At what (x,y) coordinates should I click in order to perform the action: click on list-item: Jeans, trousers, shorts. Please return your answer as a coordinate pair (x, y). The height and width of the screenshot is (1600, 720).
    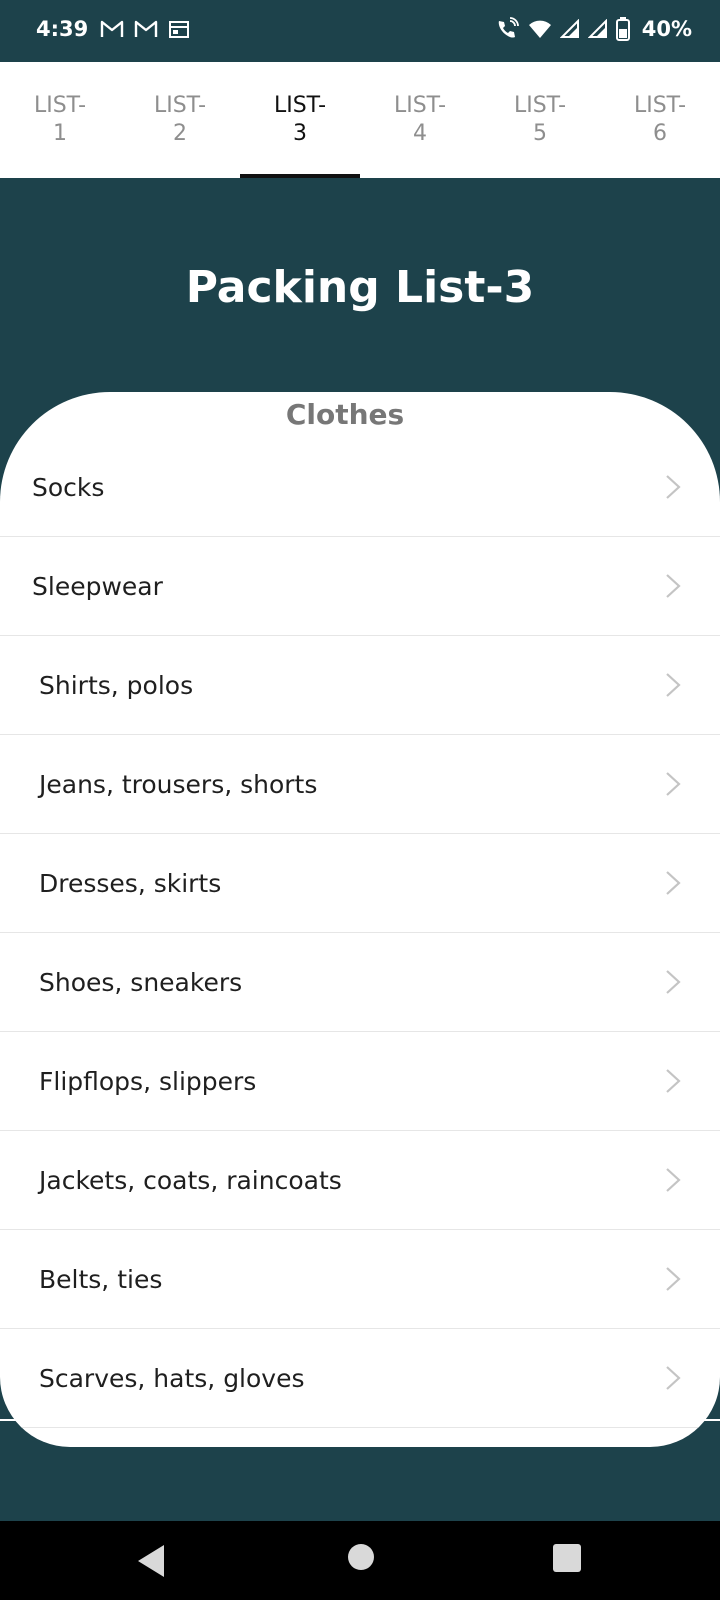
    Looking at the image, I should click on (360, 784).